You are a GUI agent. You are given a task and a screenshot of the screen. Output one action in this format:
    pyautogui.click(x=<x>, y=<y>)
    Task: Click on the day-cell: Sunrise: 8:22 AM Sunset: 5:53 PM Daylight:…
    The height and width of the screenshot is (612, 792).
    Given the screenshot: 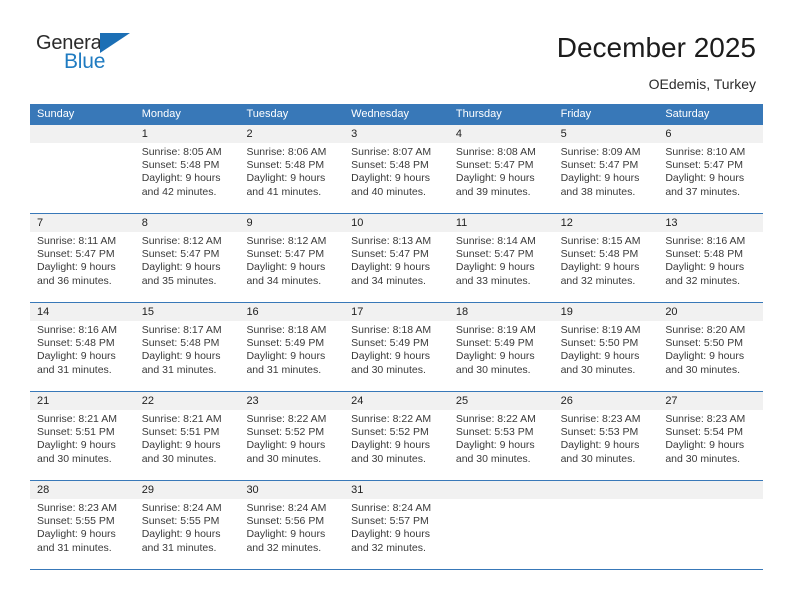 What is the action you would take?
    pyautogui.click(x=501, y=445)
    